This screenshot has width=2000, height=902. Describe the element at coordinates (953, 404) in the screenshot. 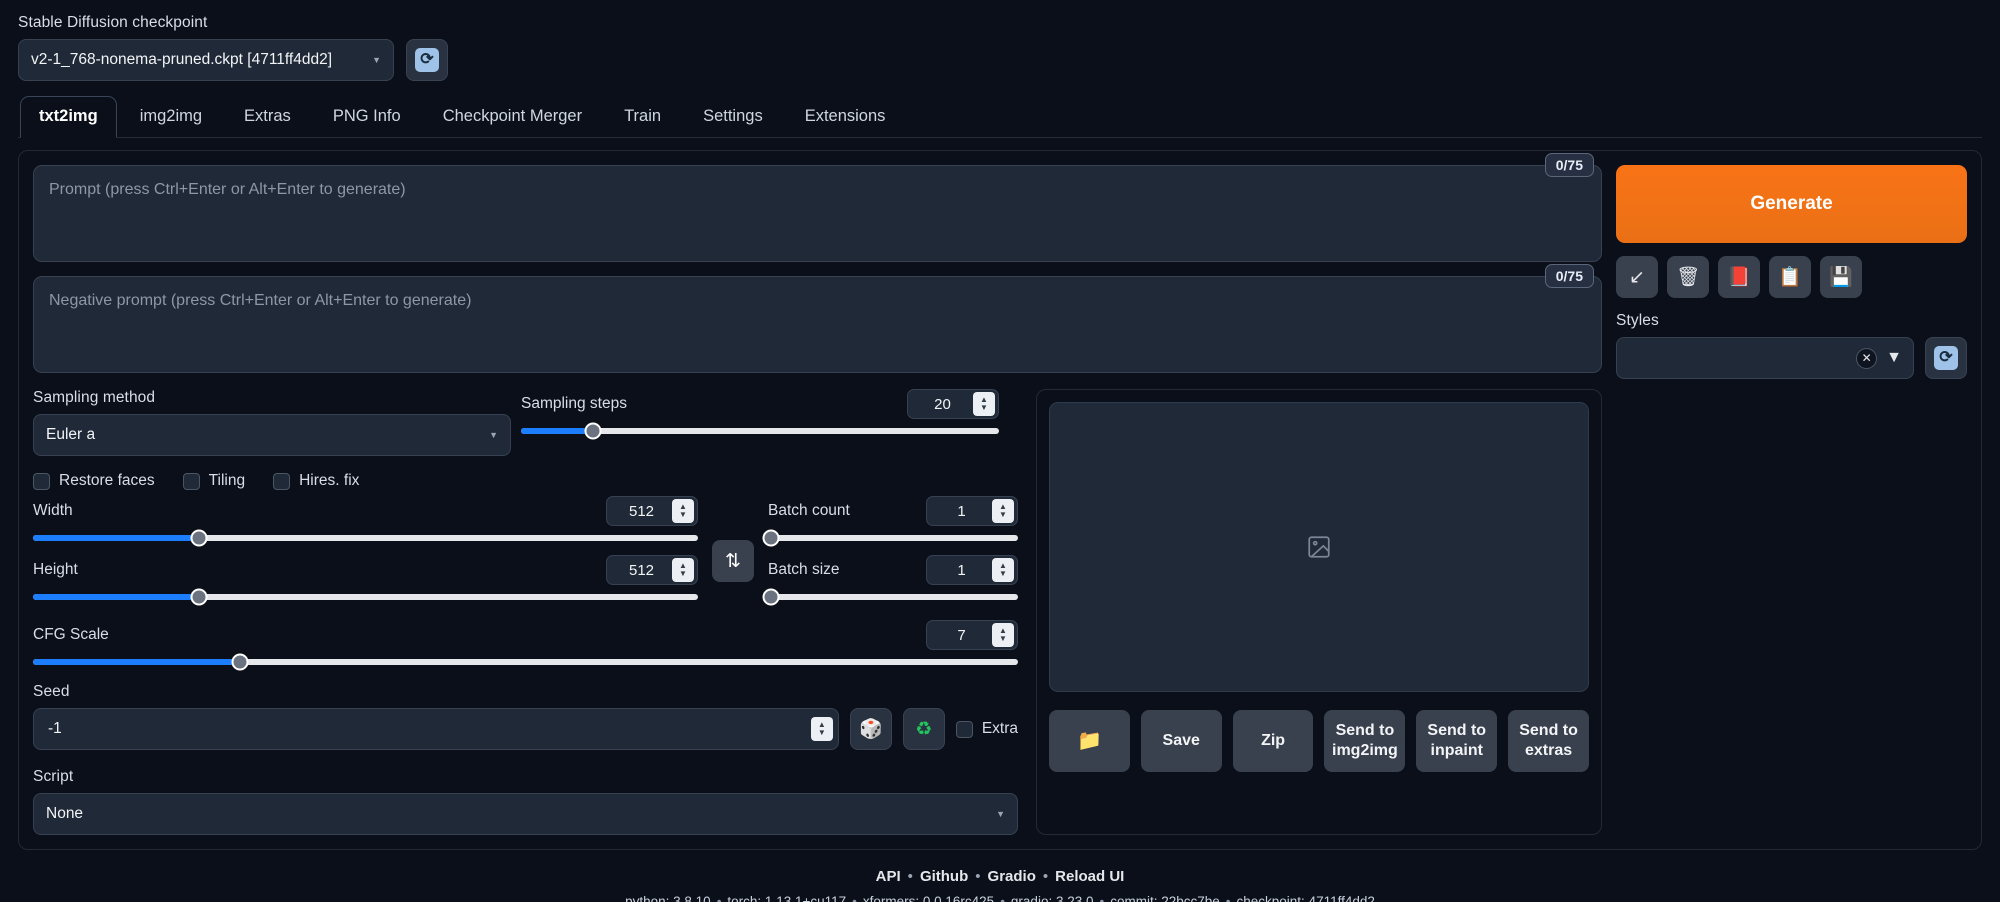

I see `sampling-steps-number: 20 ▲ ▼` at that location.